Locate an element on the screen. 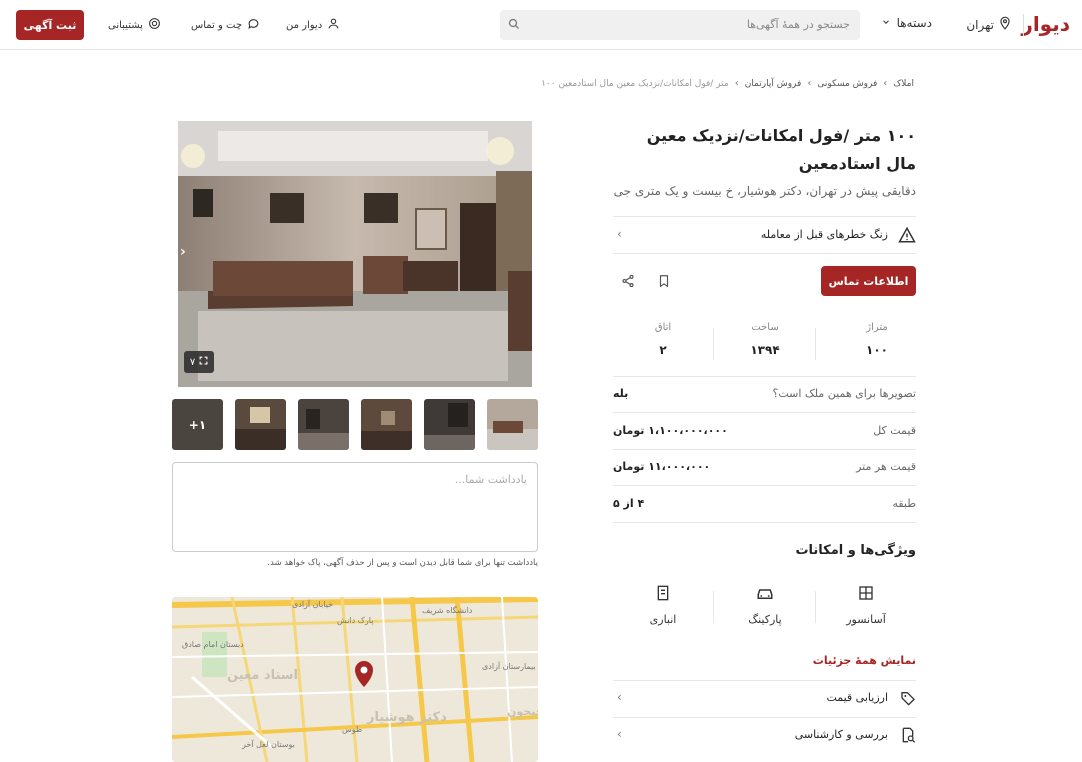 This screenshot has width=1082, height=762. stat-label: اتاق is located at coordinates (663, 327).